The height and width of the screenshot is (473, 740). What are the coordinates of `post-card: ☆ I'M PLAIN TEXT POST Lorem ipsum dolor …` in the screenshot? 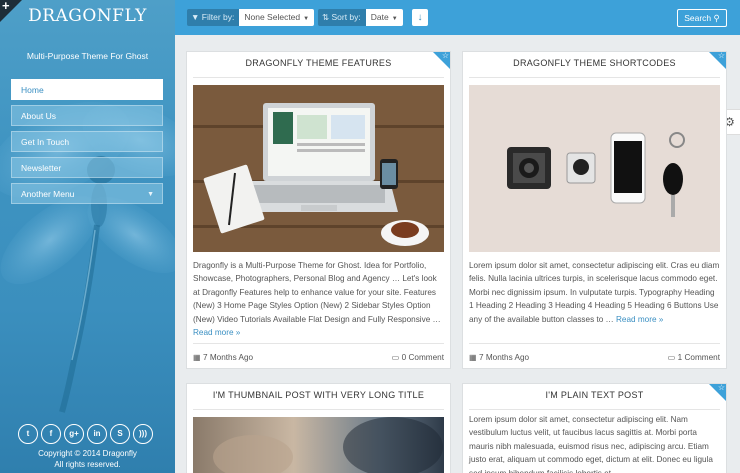 It's located at (594, 428).